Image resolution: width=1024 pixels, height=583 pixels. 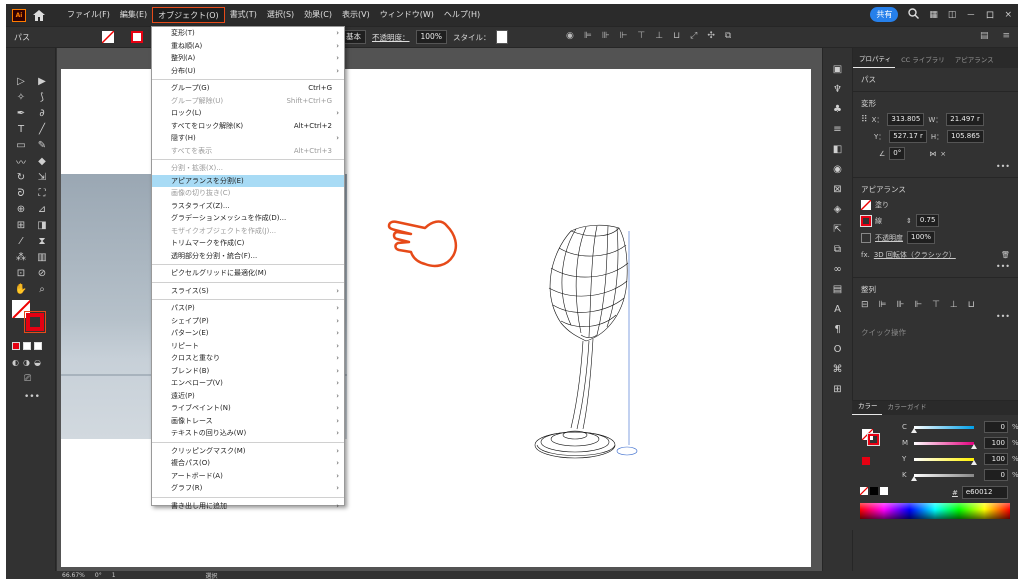 What do you see at coordinates (837, 170) in the screenshot?
I see `transparency-icon: ◉` at bounding box center [837, 170].